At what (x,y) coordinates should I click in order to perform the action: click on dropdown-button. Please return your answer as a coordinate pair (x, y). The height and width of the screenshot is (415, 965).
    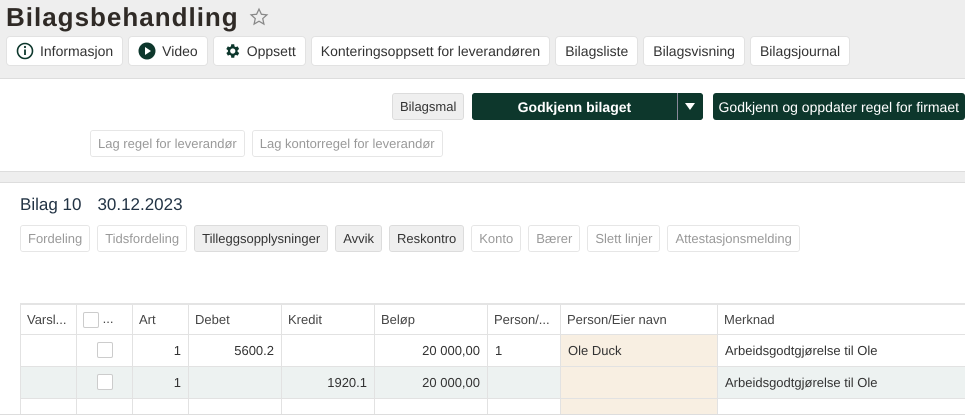
    Looking at the image, I should click on (689, 106).